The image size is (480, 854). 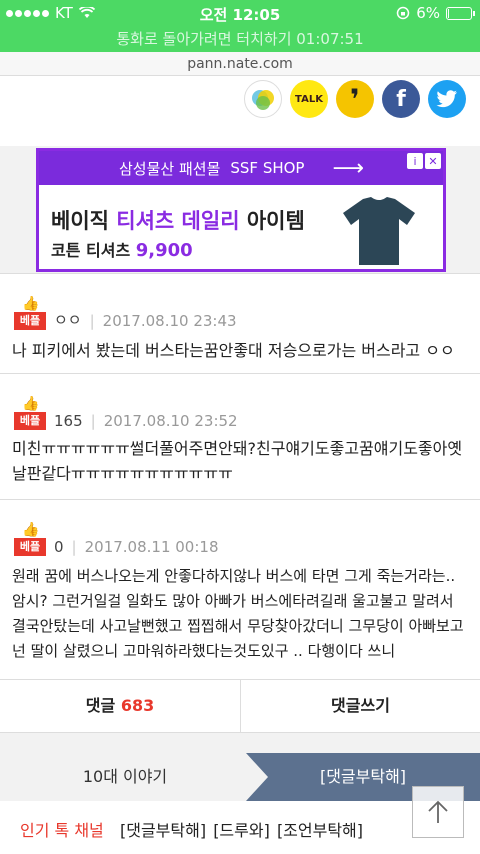 I want to click on ad-product: 코튼 티셔츠, so click(x=91, y=250).